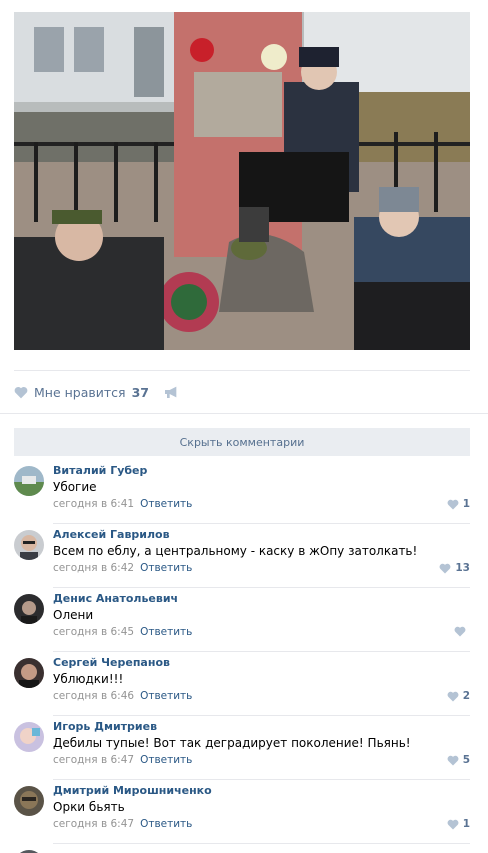  I want to click on comment-author: Игорь Дмитриев, so click(105, 726).